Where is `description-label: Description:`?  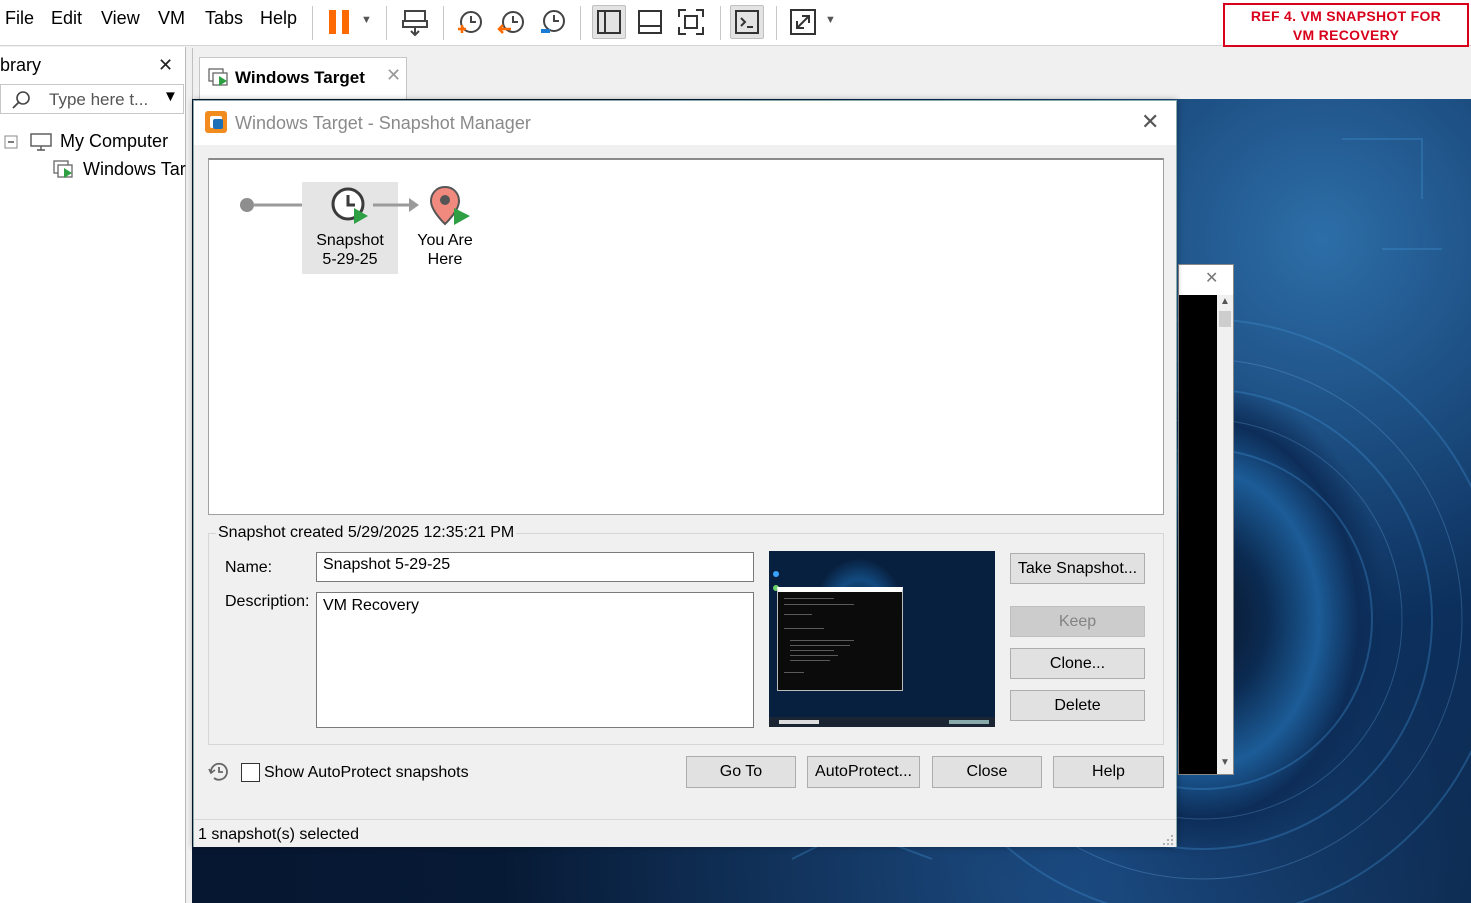
description-label: Description: is located at coordinates (267, 601).